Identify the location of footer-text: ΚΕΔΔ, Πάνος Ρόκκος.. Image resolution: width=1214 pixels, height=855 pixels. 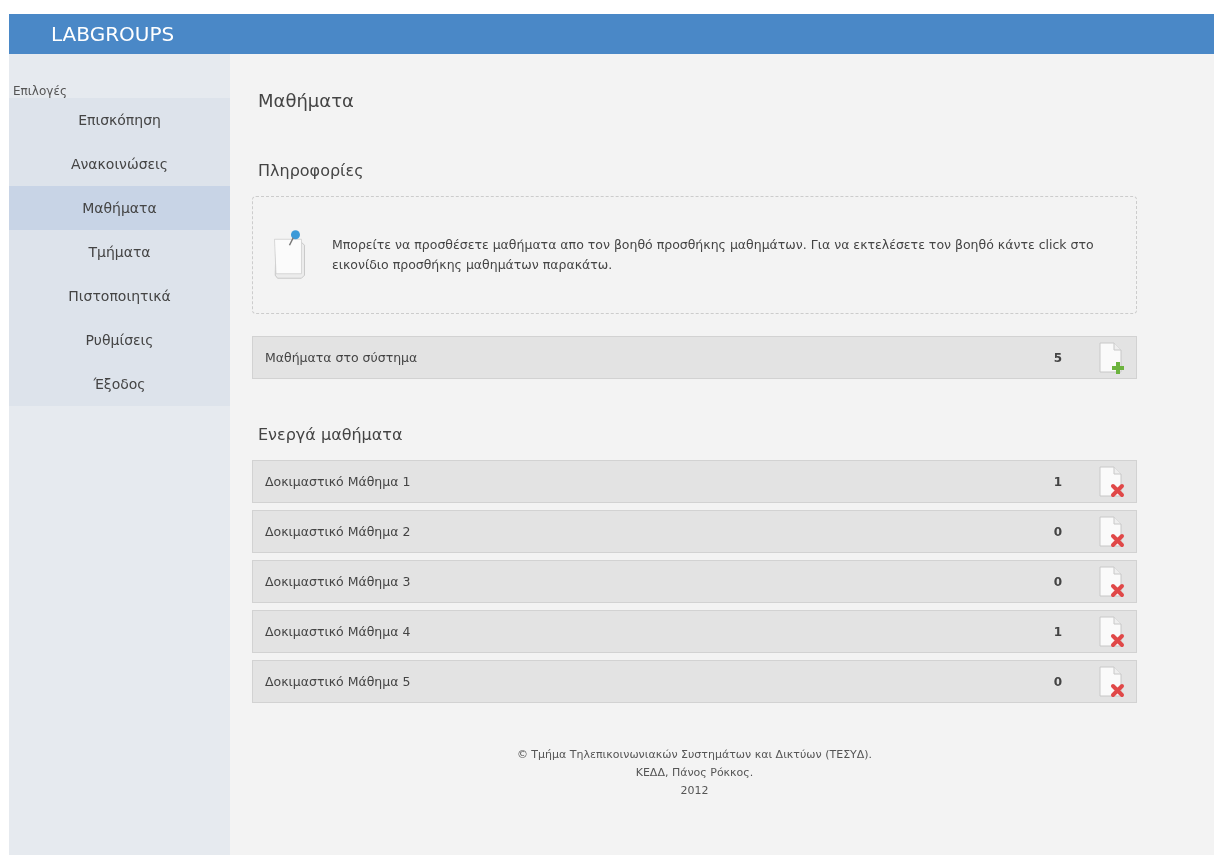
(694, 773).